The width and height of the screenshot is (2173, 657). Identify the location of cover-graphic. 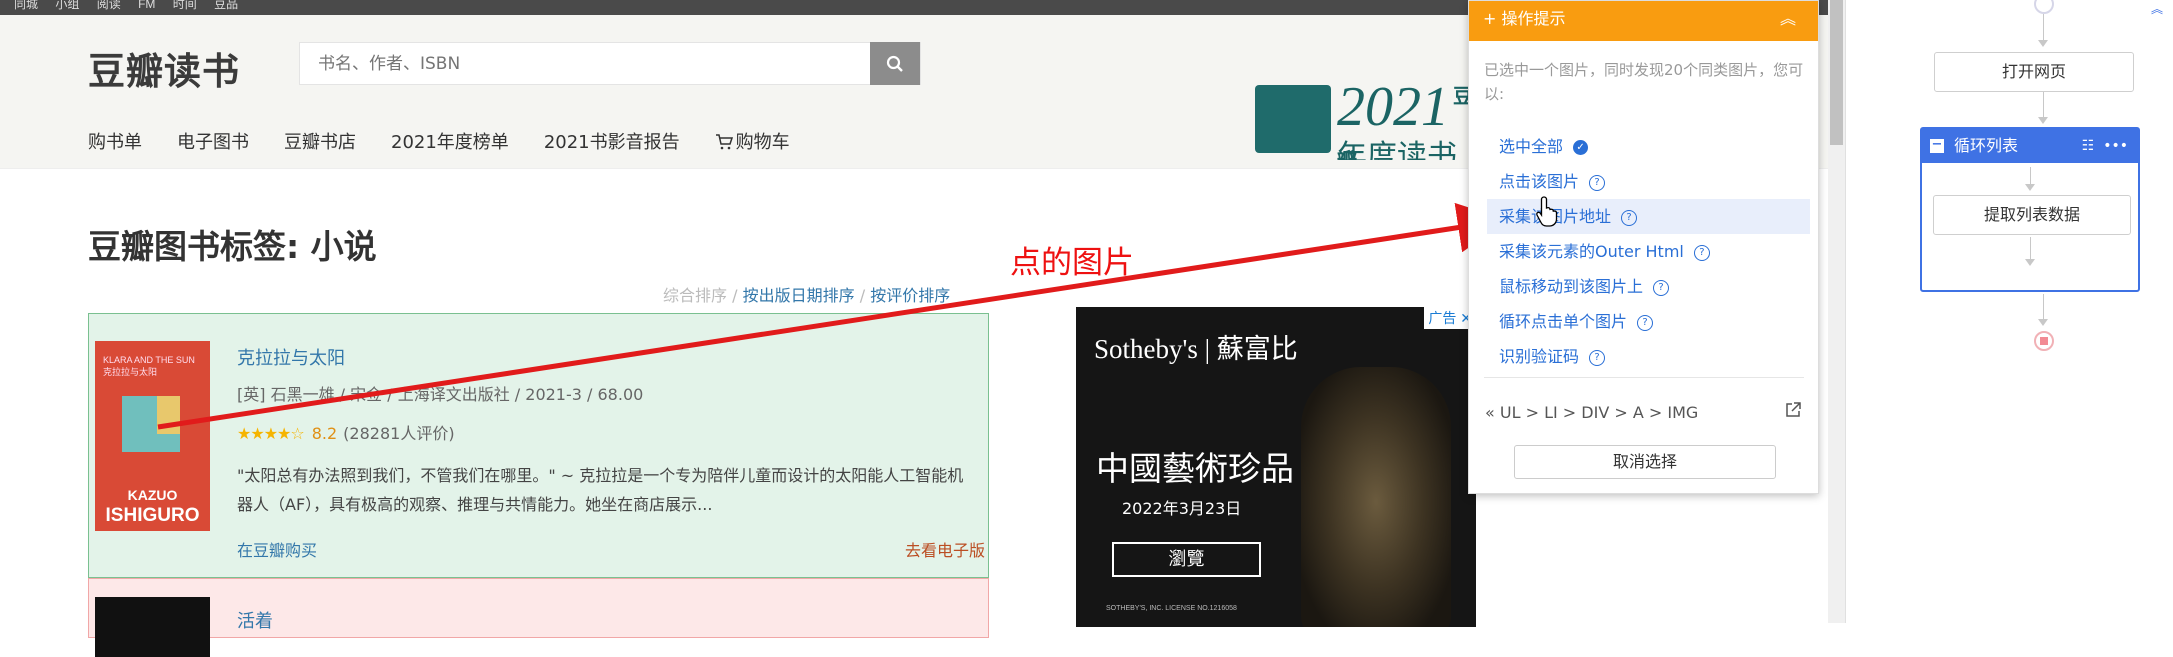
(168, 415).